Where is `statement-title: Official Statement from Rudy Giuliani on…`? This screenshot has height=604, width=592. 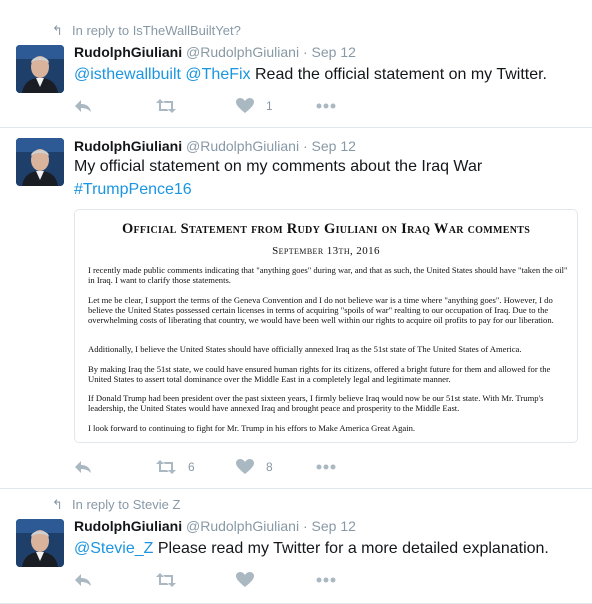
statement-title: Official Statement from Rudy Giuliani on… is located at coordinates (326, 229).